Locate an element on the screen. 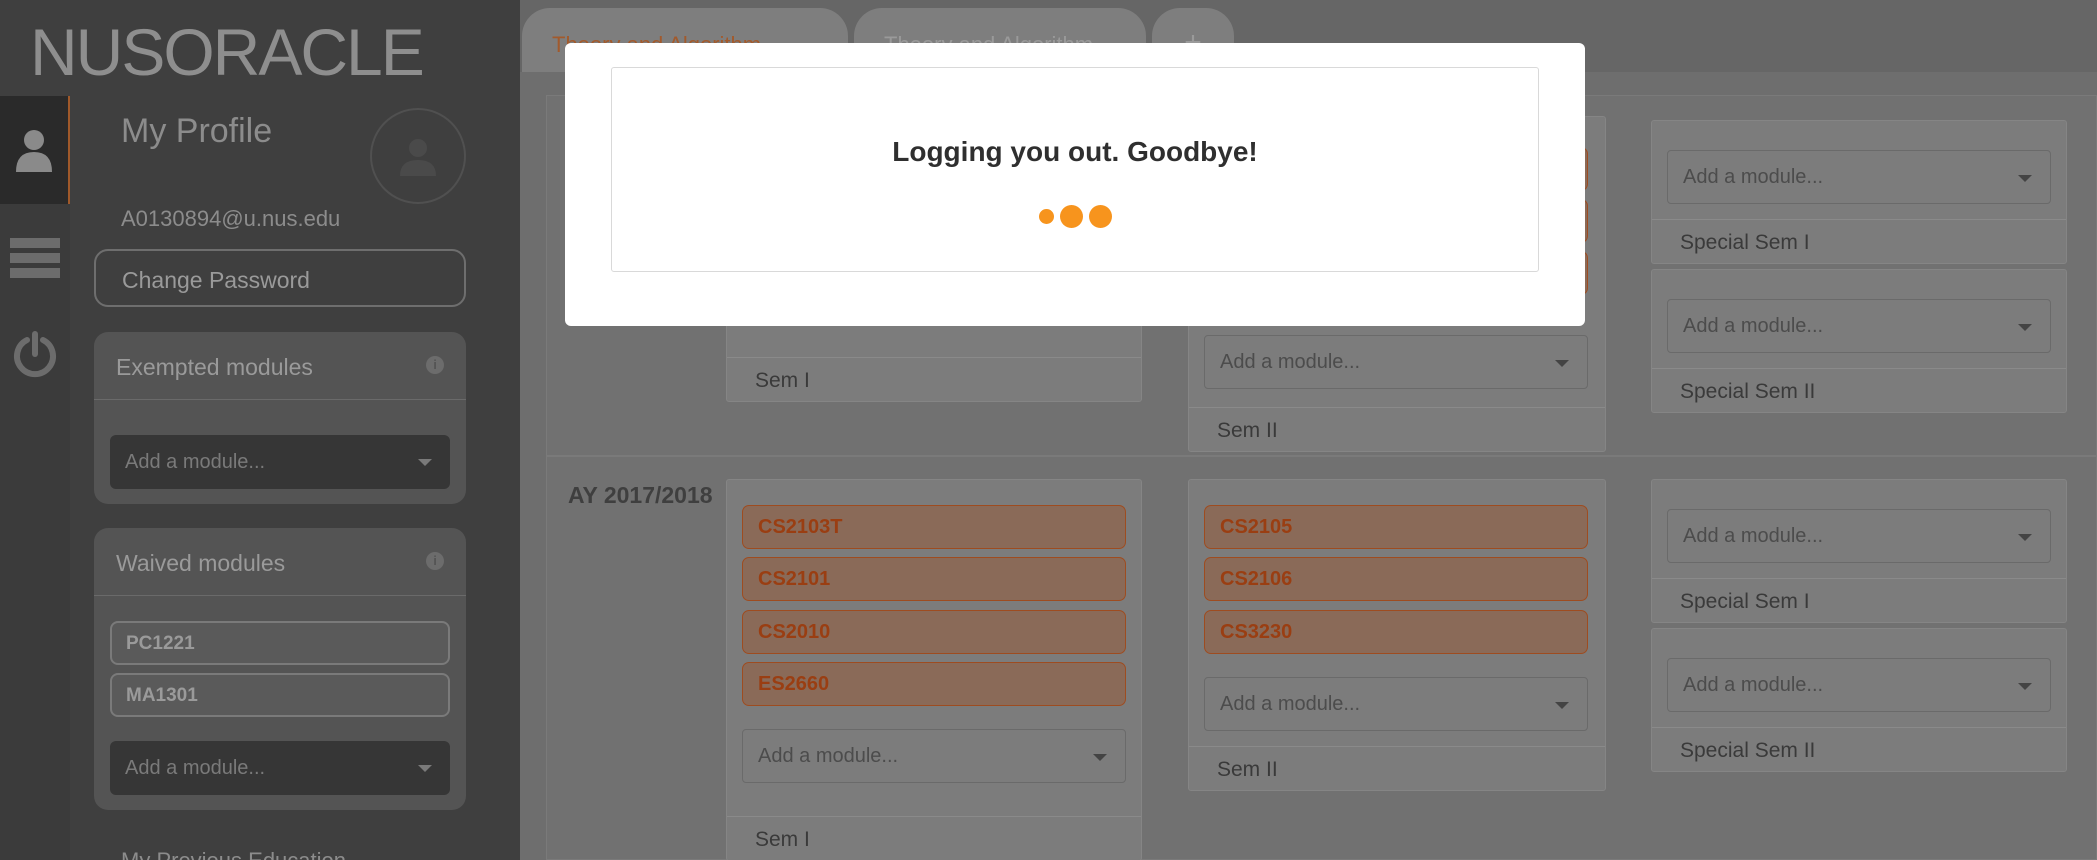 The height and width of the screenshot is (860, 2097). user-avatar-icon is located at coordinates (418, 157).